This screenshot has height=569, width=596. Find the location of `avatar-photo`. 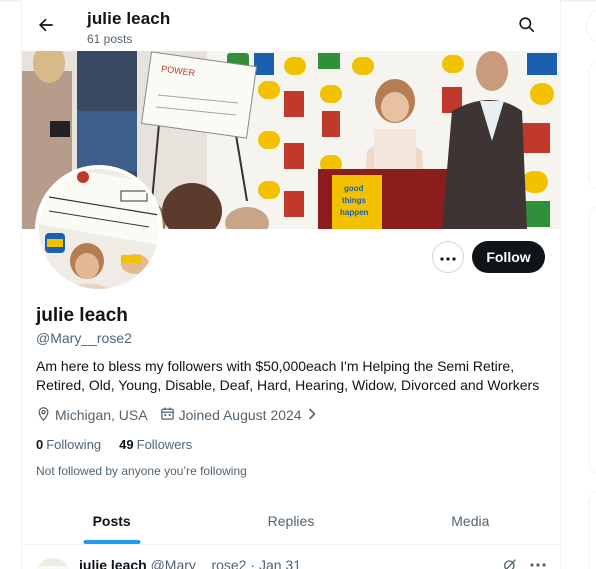

avatar-photo is located at coordinates (99, 229).